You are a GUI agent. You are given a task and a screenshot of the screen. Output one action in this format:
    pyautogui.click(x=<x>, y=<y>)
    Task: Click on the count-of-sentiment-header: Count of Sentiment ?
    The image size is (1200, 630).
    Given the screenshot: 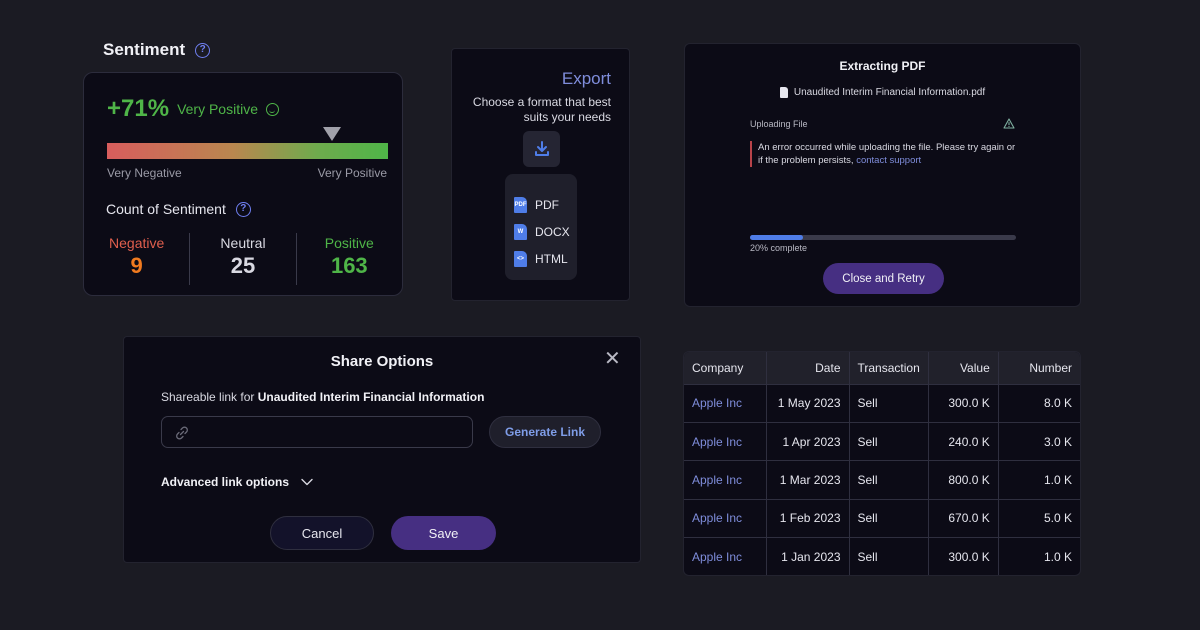 What is the action you would take?
    pyautogui.click(x=178, y=209)
    